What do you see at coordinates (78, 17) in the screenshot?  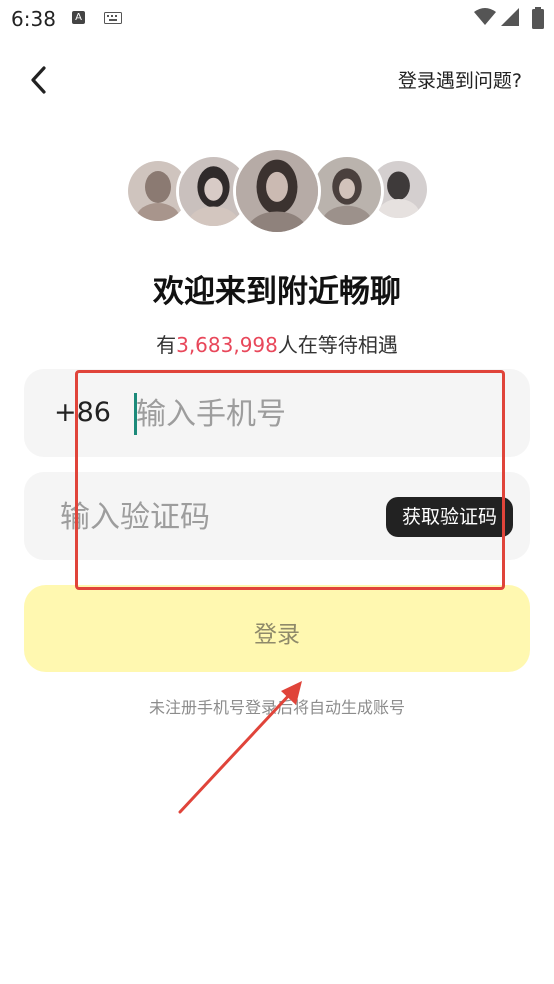 I see `a-notification-icon: A` at bounding box center [78, 17].